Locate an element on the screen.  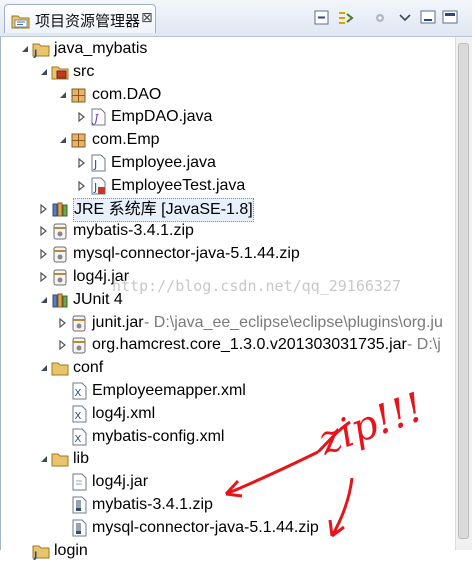
arrow-to-mybatis-zip is located at coordinates (272, 473).